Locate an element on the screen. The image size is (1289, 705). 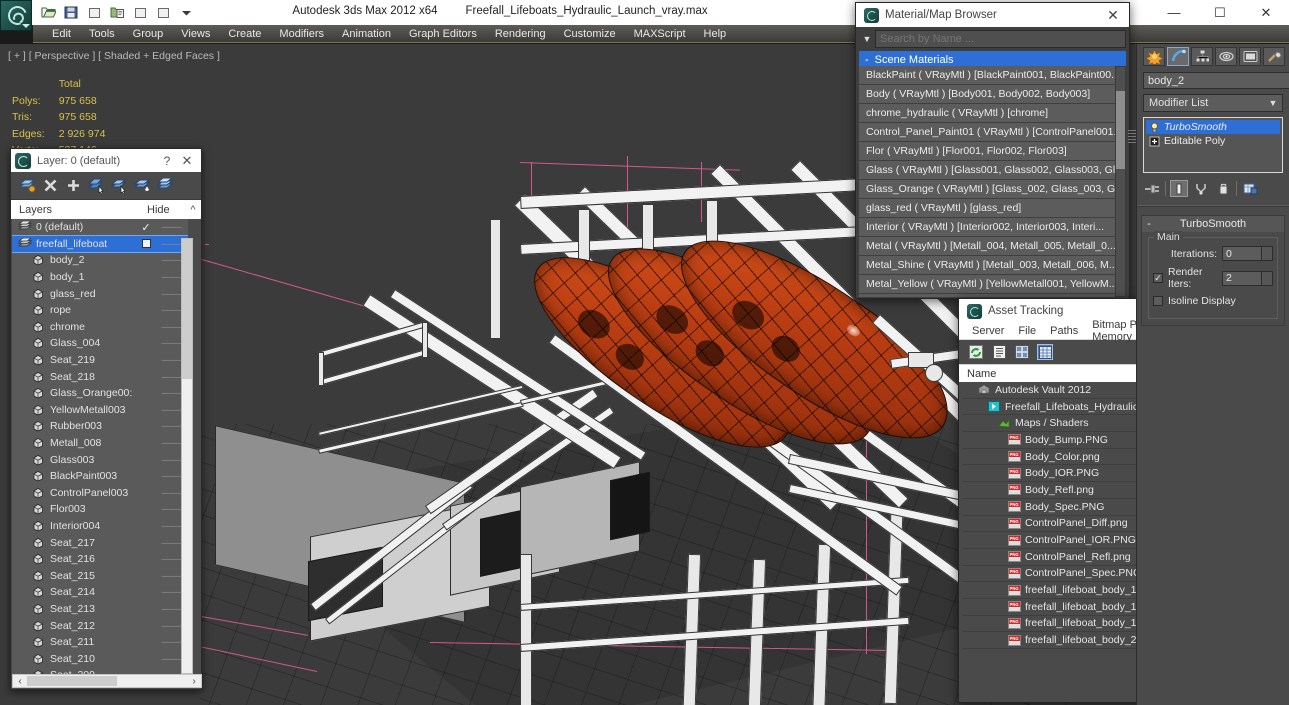
rollout-header: - TurboSmooth is located at coordinates (1213, 224).